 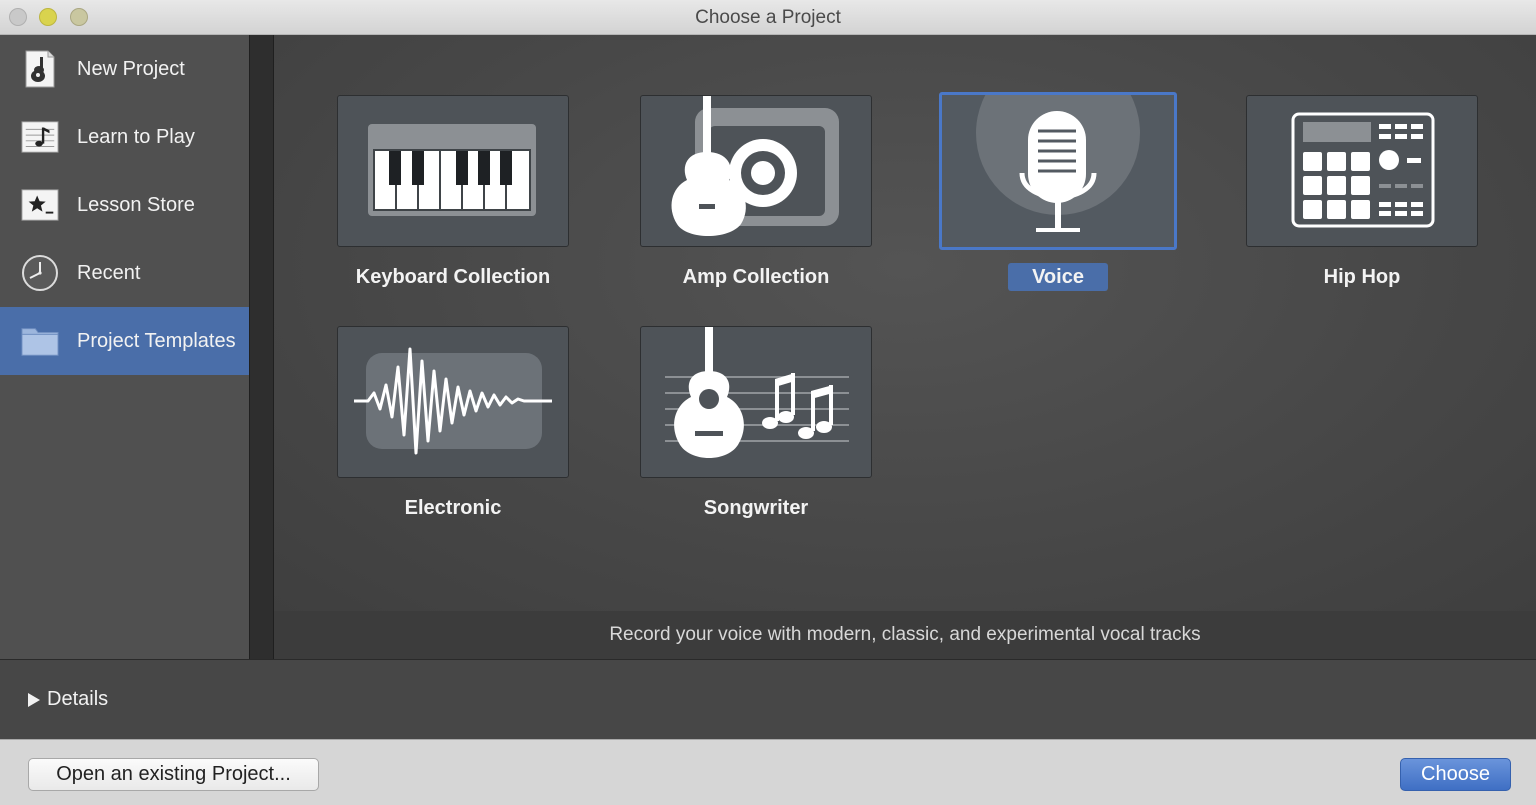 I want to click on star-doc-icon, so click(x=40, y=205).